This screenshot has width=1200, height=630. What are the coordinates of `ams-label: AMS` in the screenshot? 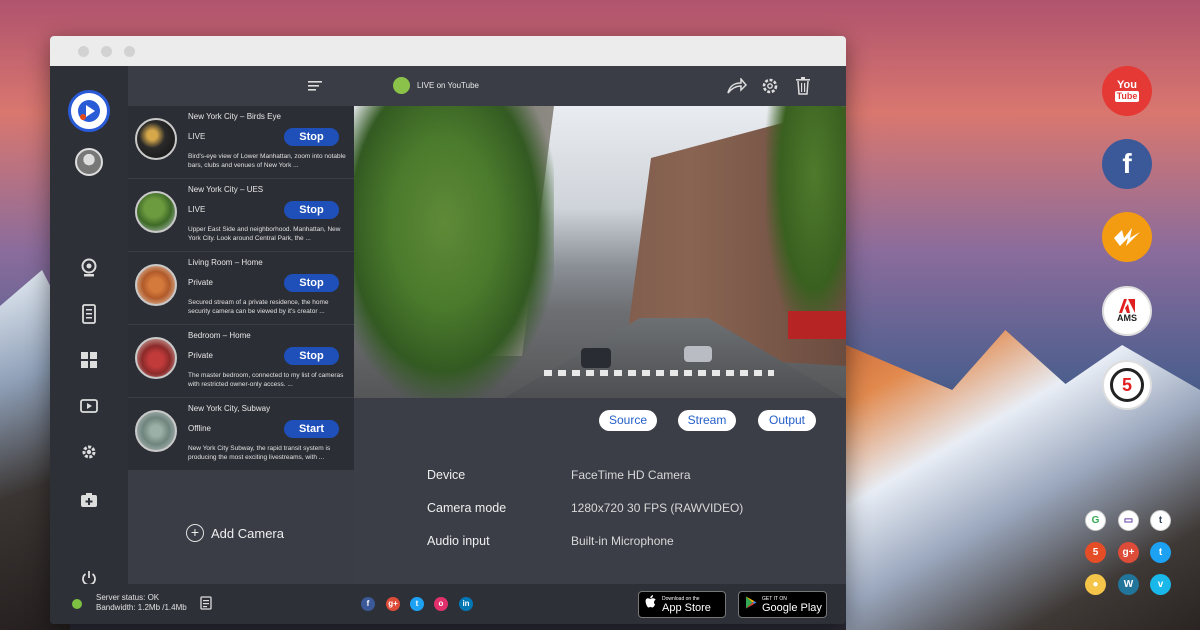 It's located at (1127, 318).